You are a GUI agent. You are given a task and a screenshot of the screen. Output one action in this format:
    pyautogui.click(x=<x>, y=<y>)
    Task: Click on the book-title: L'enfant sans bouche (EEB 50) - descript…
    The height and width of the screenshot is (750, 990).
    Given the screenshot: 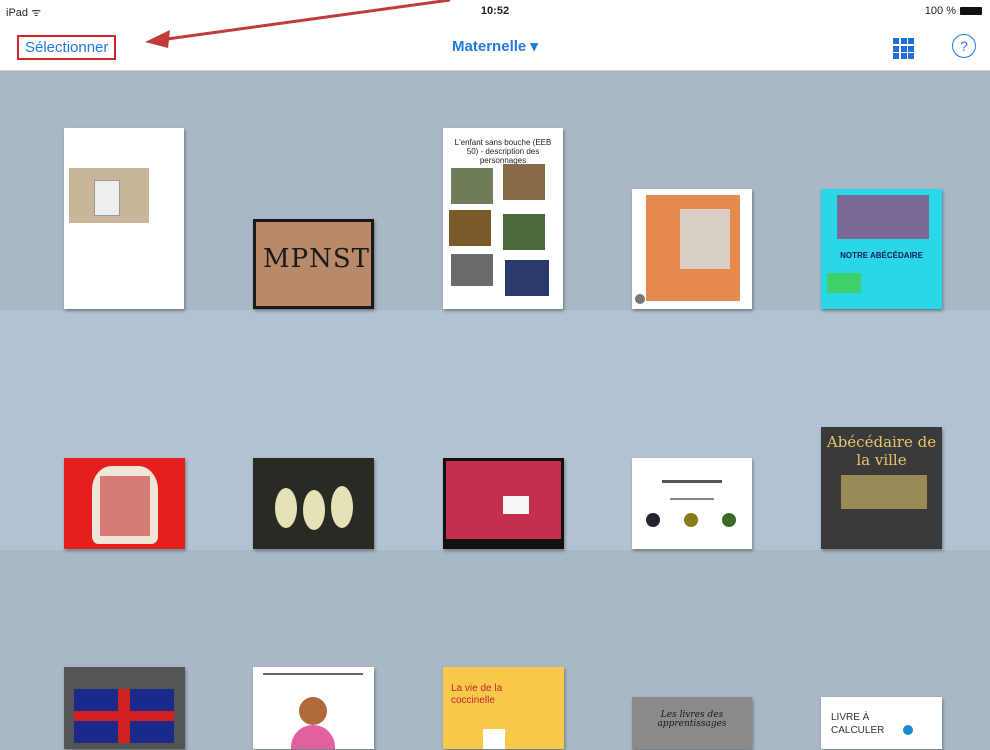 What is the action you would take?
    pyautogui.click(x=503, y=151)
    